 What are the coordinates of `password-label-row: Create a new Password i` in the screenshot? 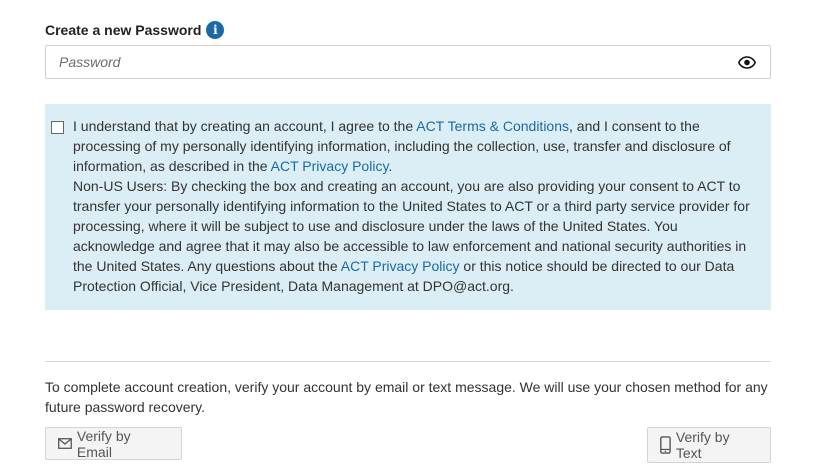 It's located at (135, 30).